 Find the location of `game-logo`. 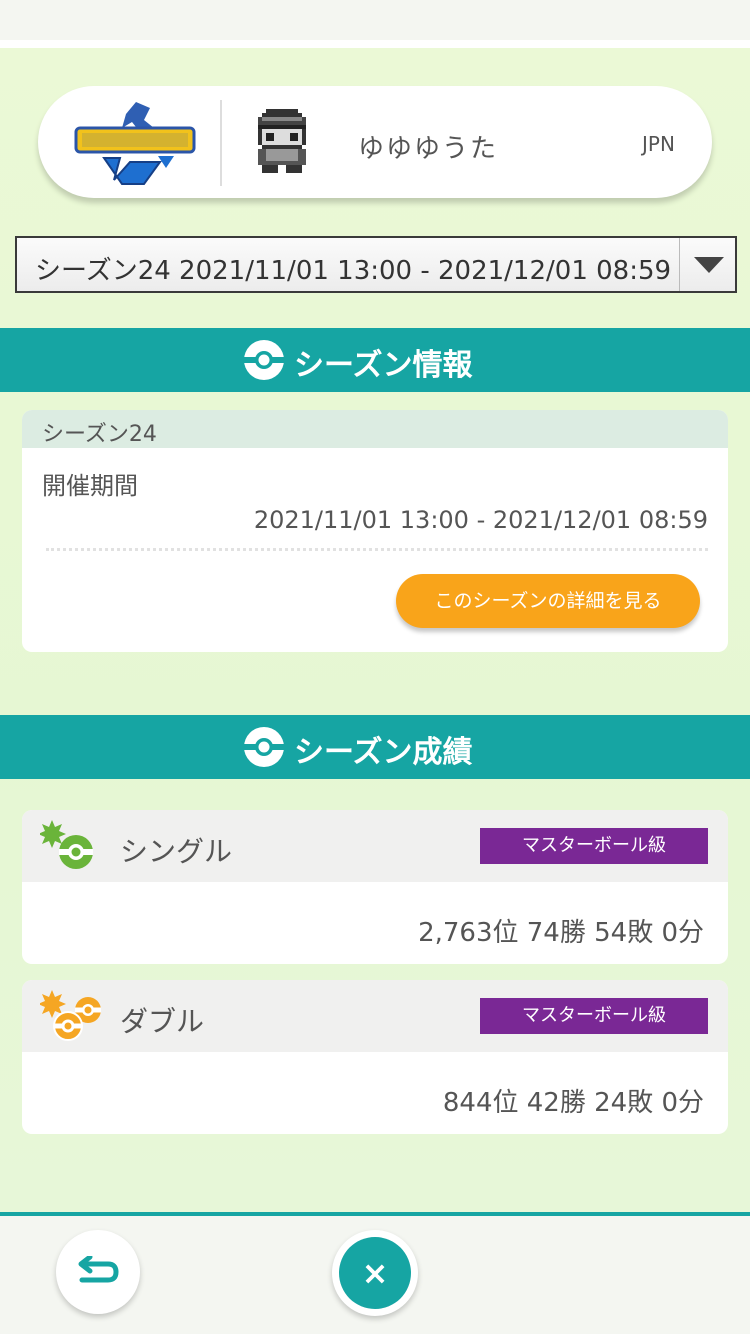

game-logo is located at coordinates (137, 143).